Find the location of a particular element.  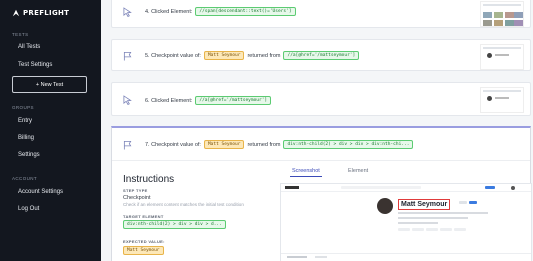

step-label: 6. Clicked Element: is located at coordinates (169, 100).